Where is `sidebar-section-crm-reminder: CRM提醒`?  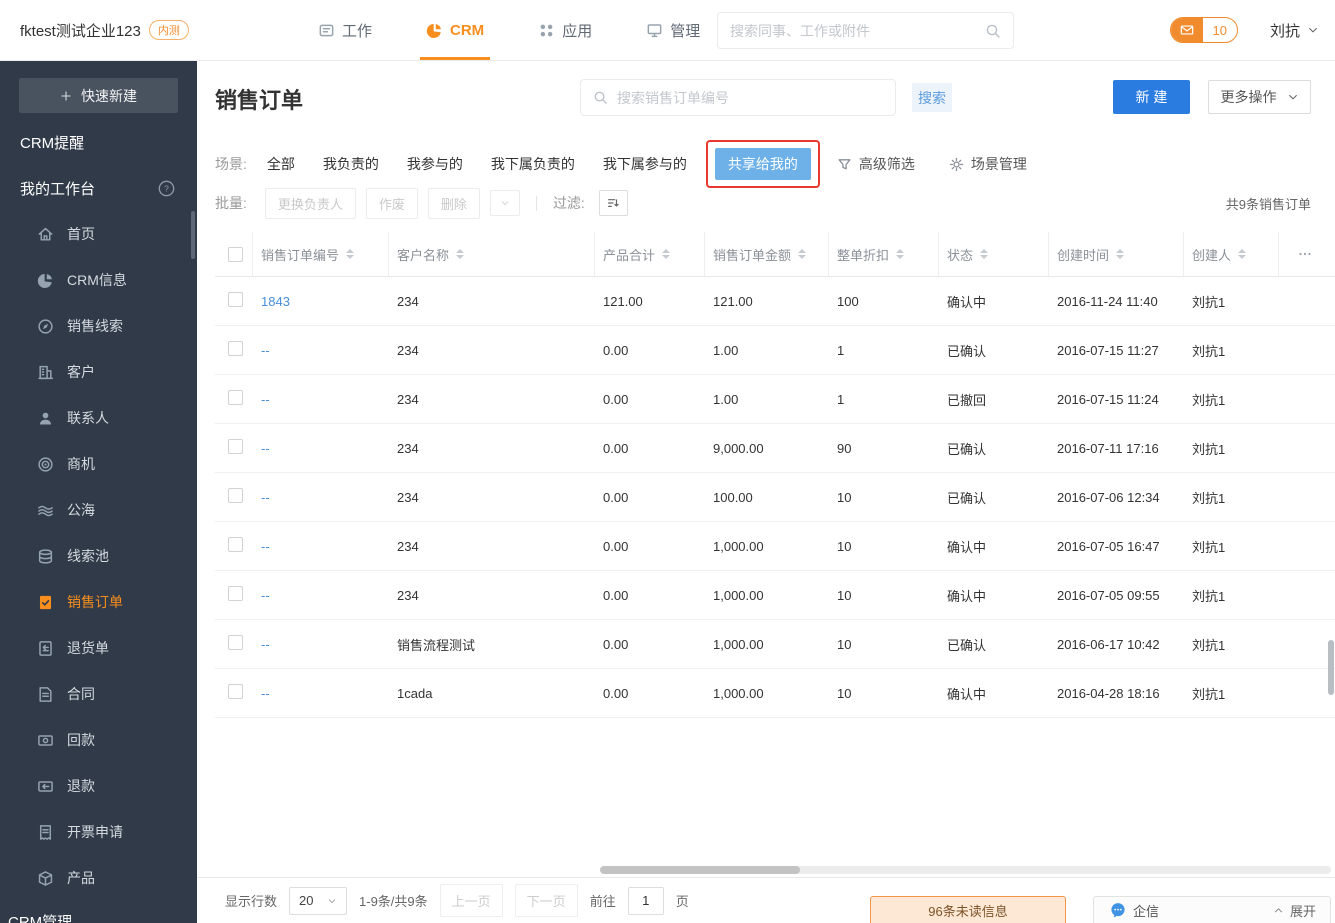 sidebar-section-crm-reminder: CRM提醒 is located at coordinates (98, 142).